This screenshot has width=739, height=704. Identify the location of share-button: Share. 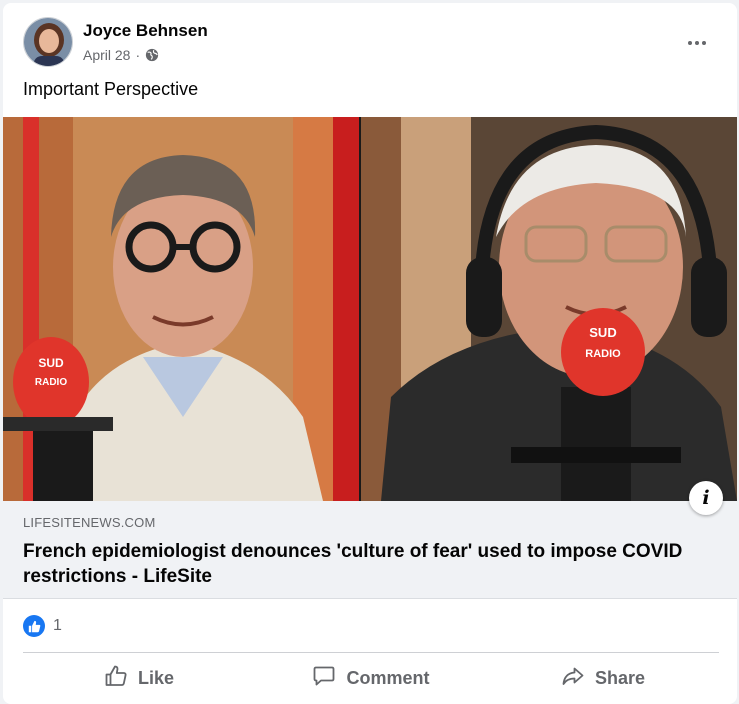
(603, 678).